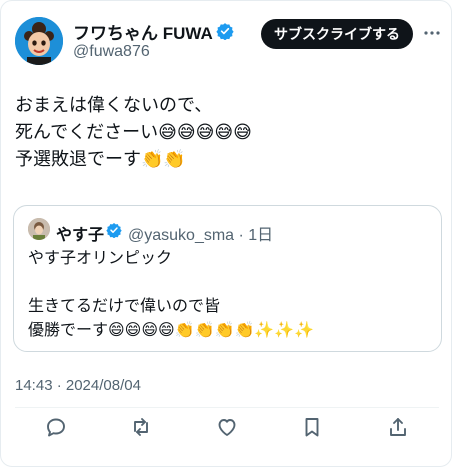 This screenshot has height=469, width=454. I want to click on quote-line: 優勝でーす😄😄😄😄👏👏👏👏✨✨✨, so click(171, 330).